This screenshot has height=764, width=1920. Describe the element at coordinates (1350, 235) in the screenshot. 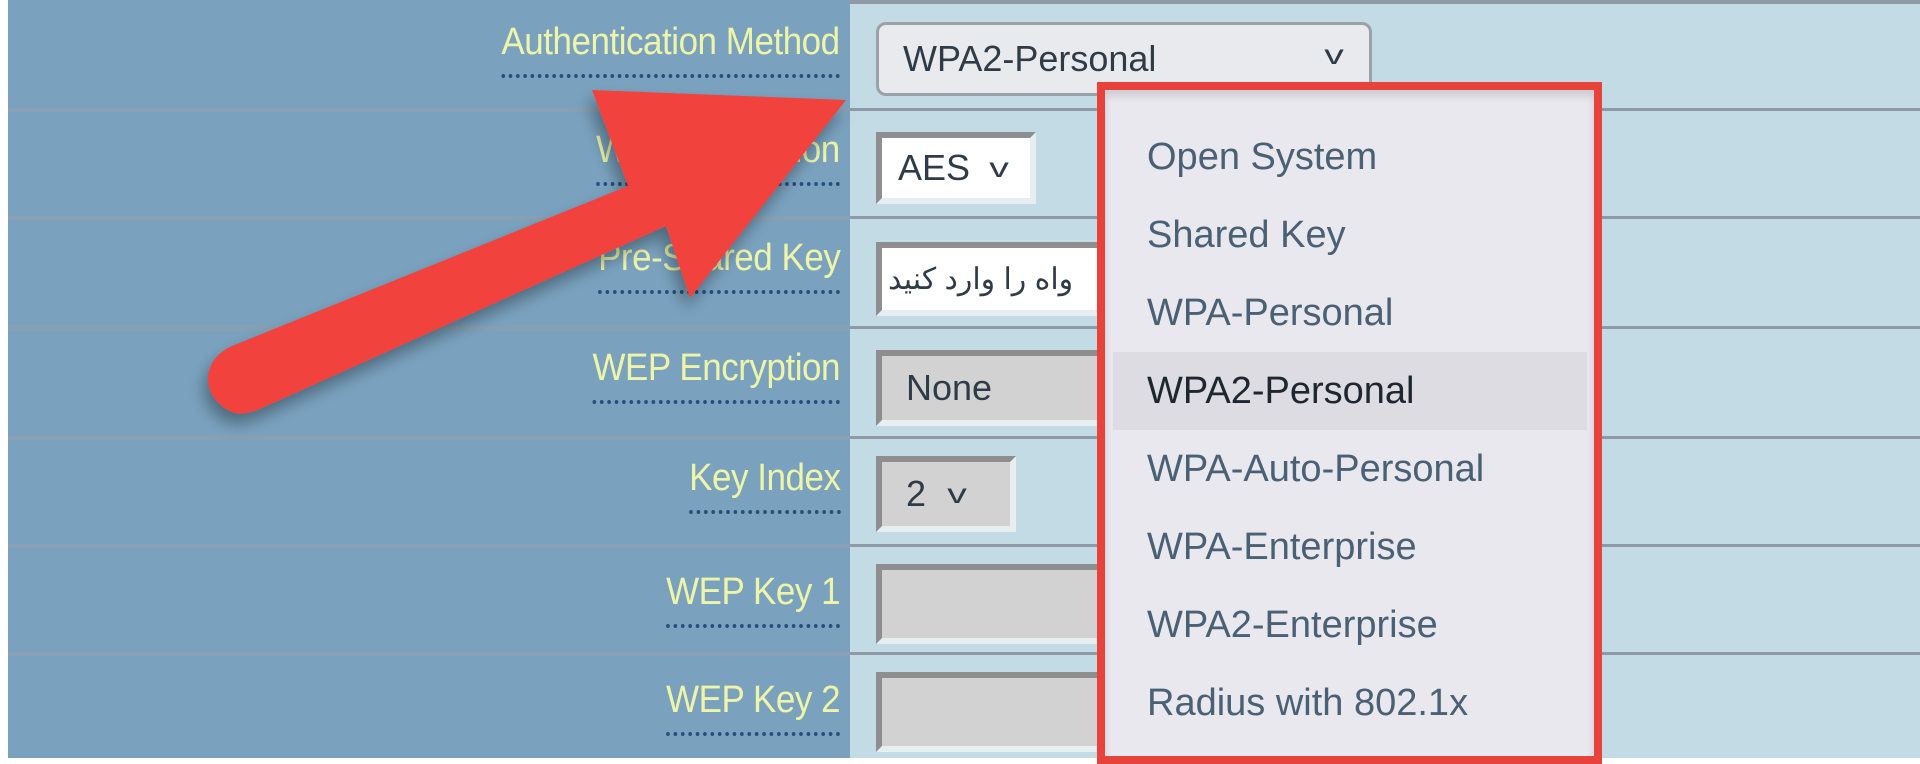

I see `dropdown-option-shared-key: Shared Key` at that location.